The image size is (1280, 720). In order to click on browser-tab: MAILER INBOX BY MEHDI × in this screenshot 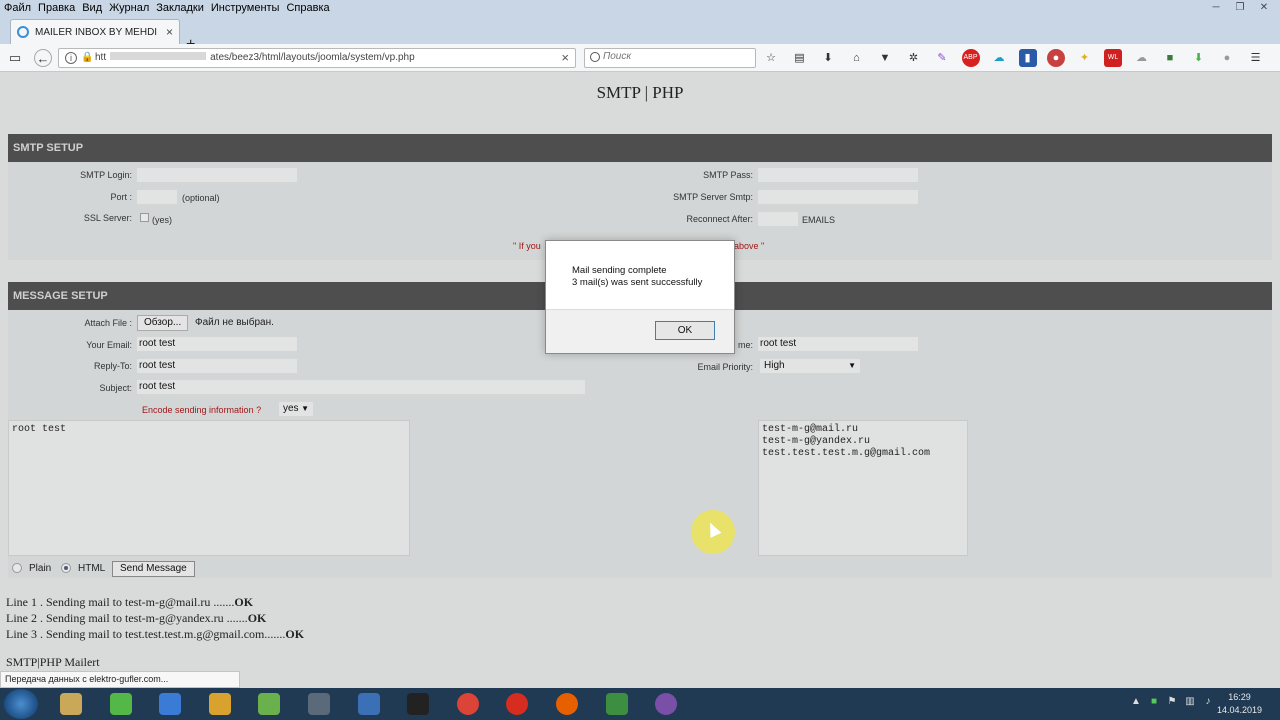, I will do `click(95, 31)`.